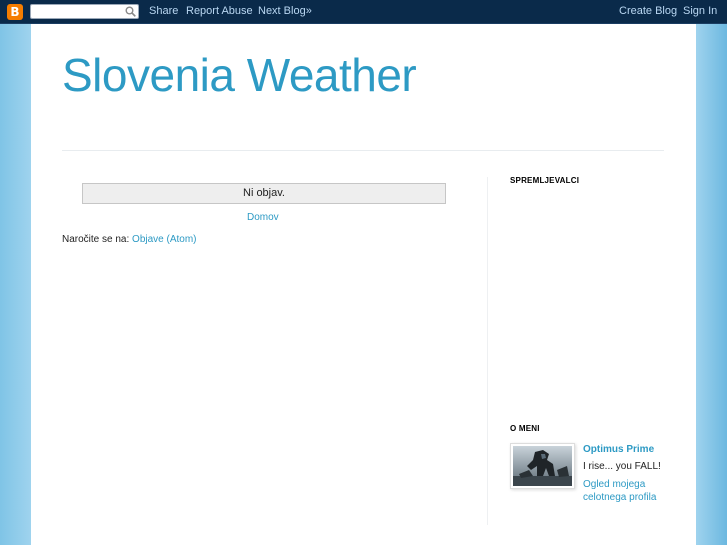  I want to click on profile-avatar, so click(542, 466).